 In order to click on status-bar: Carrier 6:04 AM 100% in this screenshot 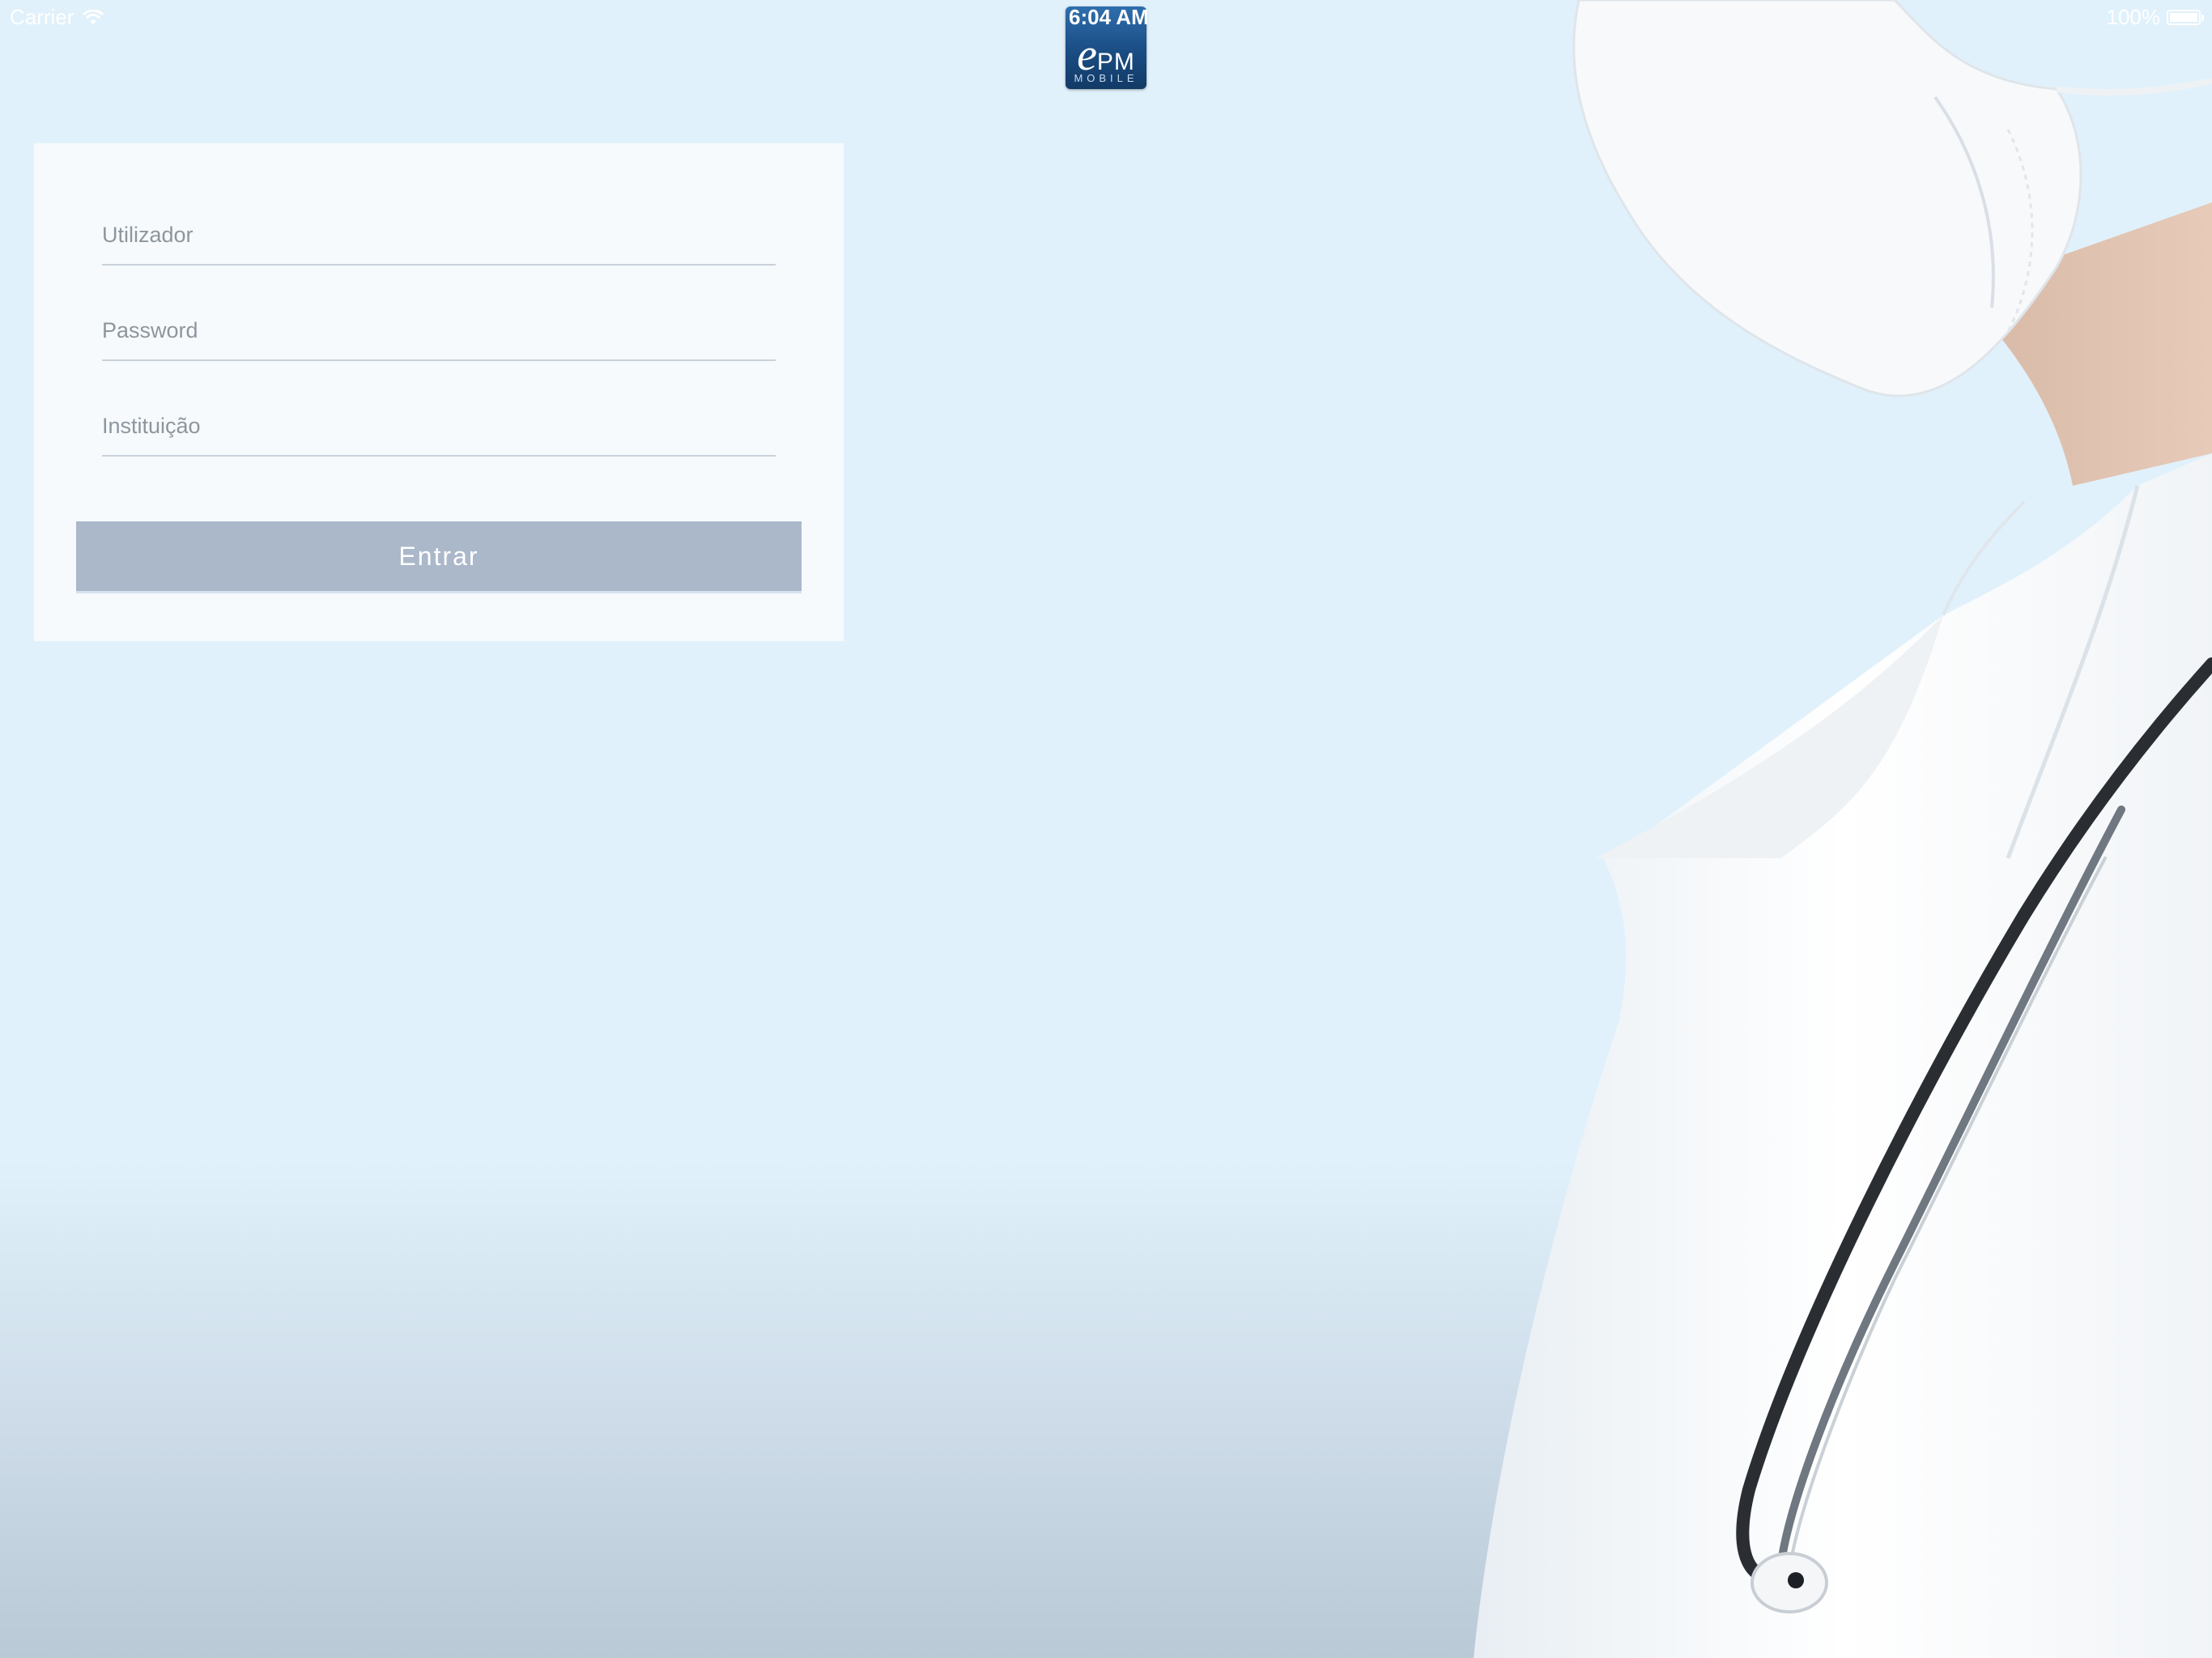, I will do `click(1106, 16)`.